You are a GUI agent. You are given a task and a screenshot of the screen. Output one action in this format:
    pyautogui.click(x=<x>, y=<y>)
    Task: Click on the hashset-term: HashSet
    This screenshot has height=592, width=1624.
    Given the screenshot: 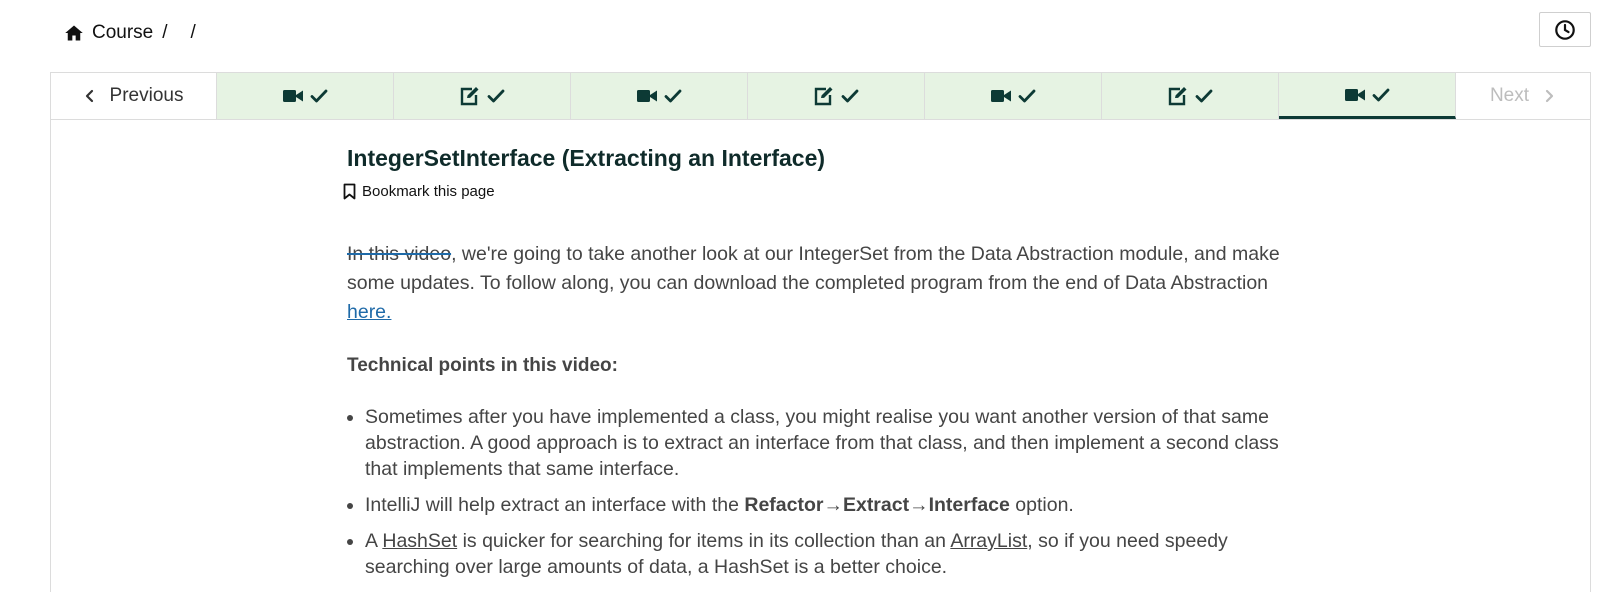 What is the action you would take?
    pyautogui.click(x=420, y=541)
    